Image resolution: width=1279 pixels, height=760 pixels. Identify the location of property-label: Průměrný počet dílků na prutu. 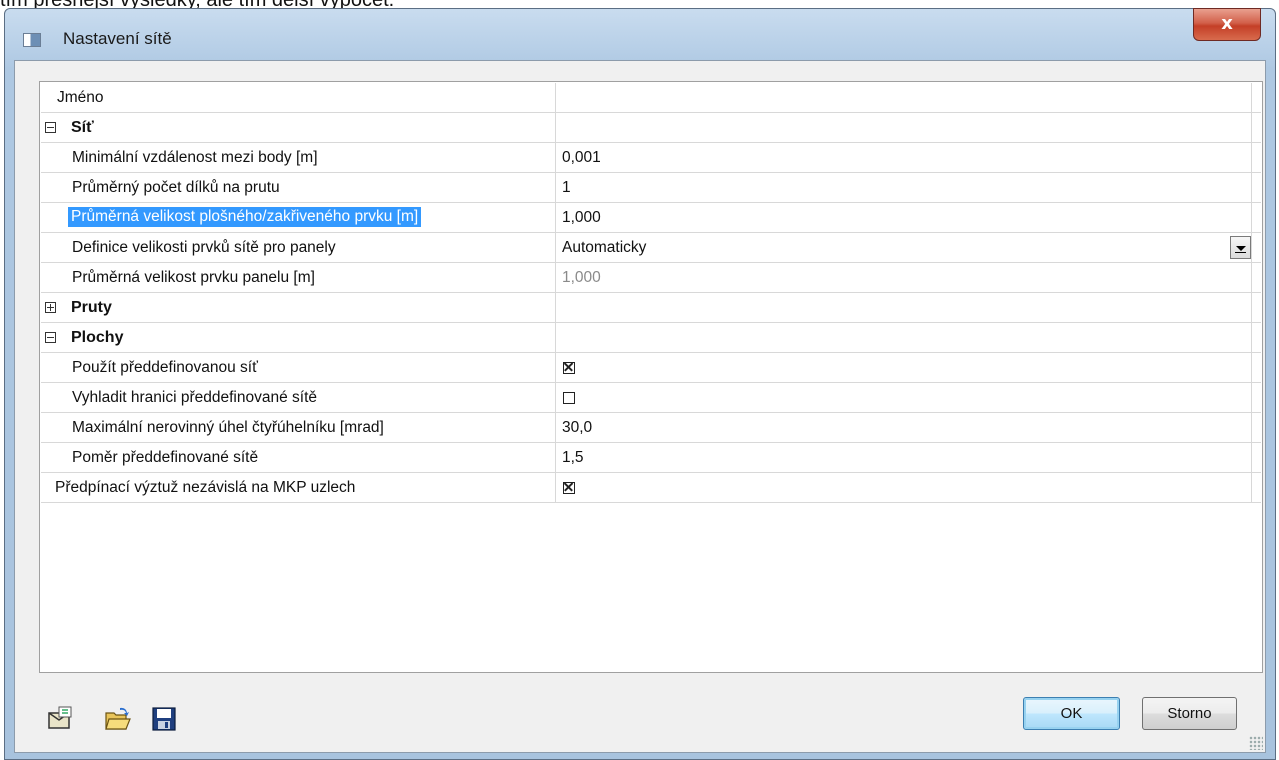
(176, 187).